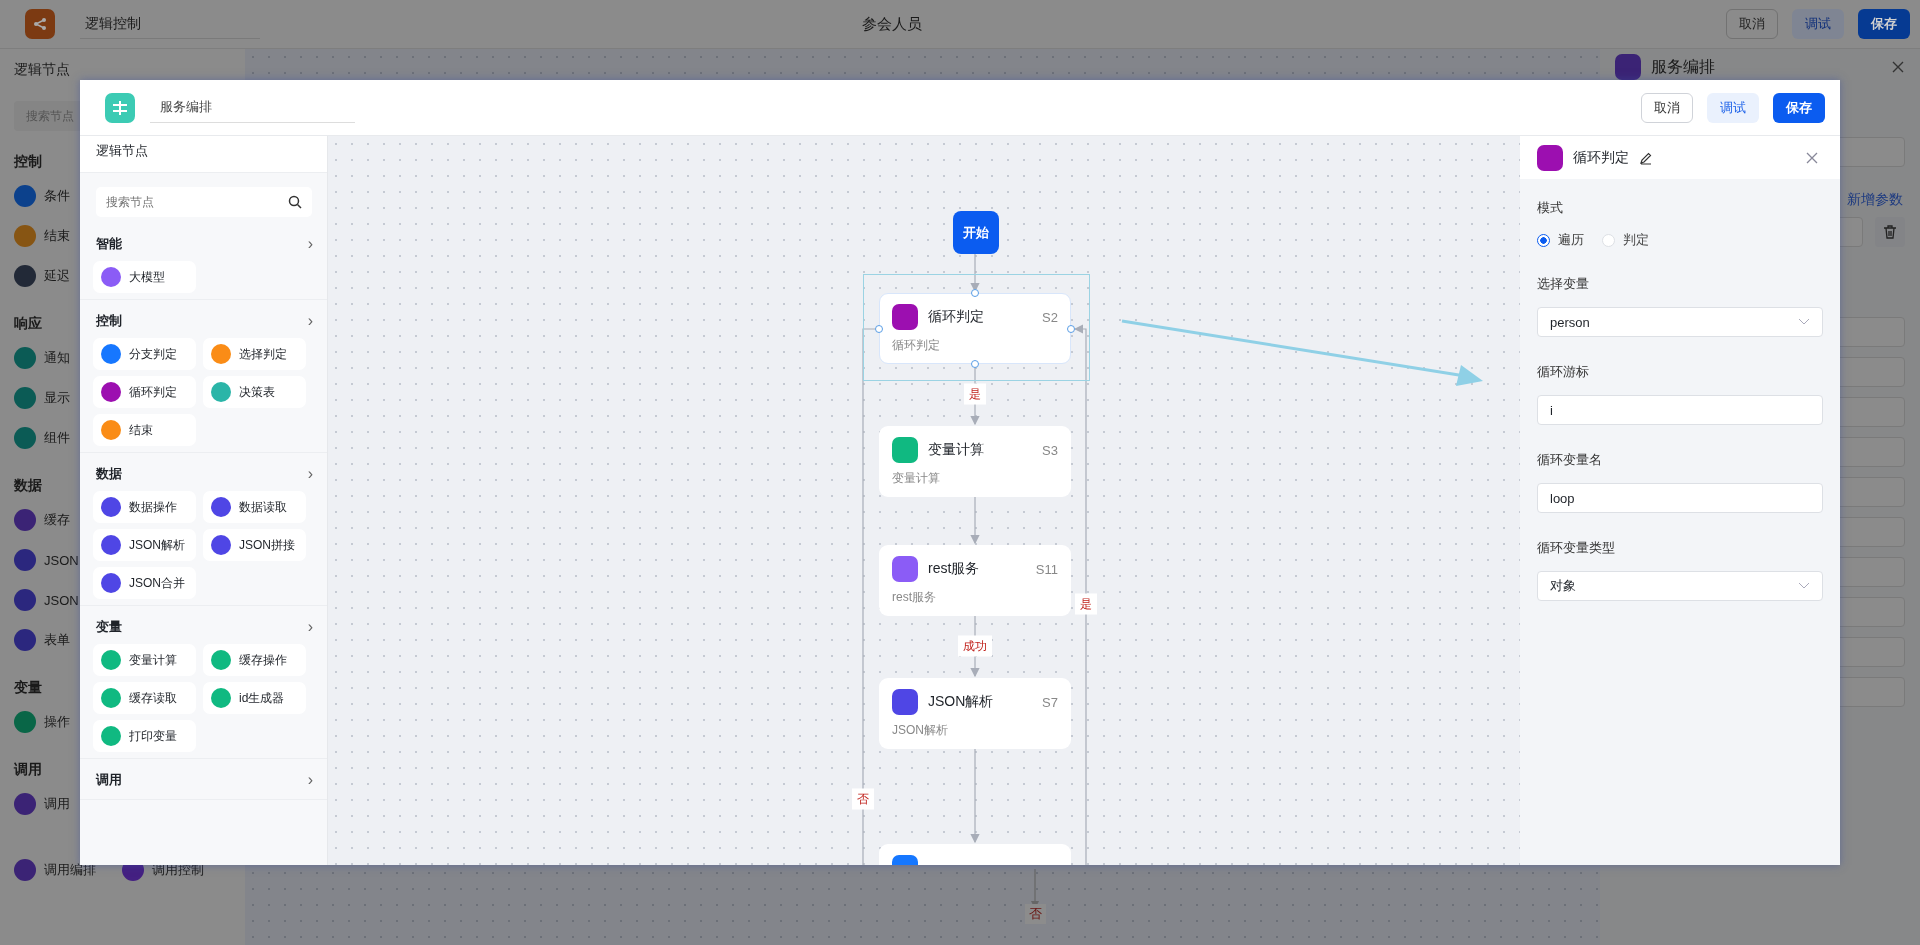 This screenshot has width=1920, height=945. I want to click on node-item: 延迟, so click(44, 276).